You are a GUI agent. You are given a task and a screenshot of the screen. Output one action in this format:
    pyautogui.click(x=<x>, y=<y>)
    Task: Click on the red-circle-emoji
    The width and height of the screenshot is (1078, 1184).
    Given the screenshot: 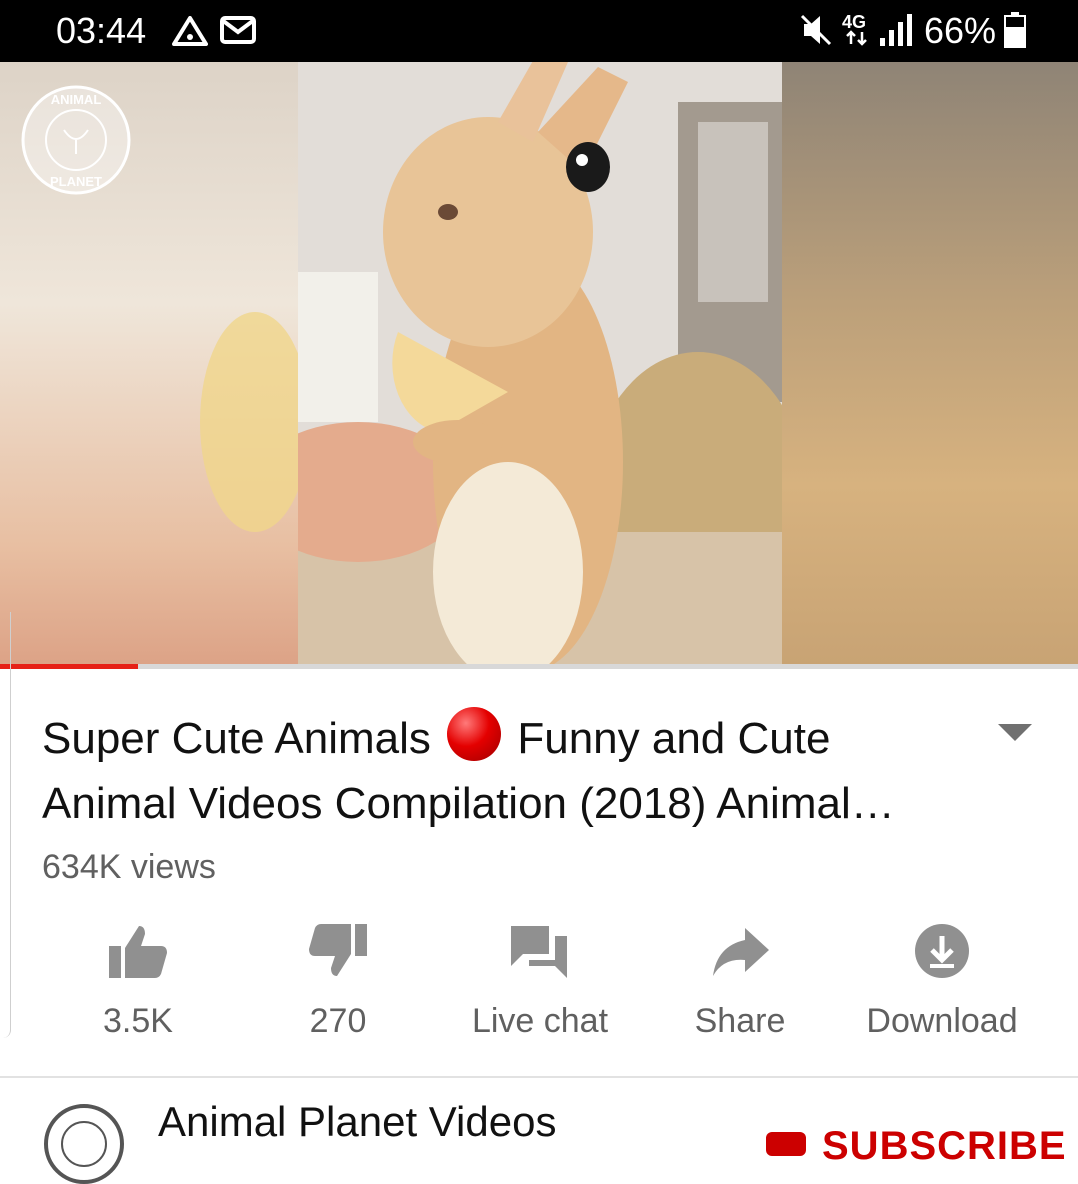 What is the action you would take?
    pyautogui.click(x=474, y=734)
    